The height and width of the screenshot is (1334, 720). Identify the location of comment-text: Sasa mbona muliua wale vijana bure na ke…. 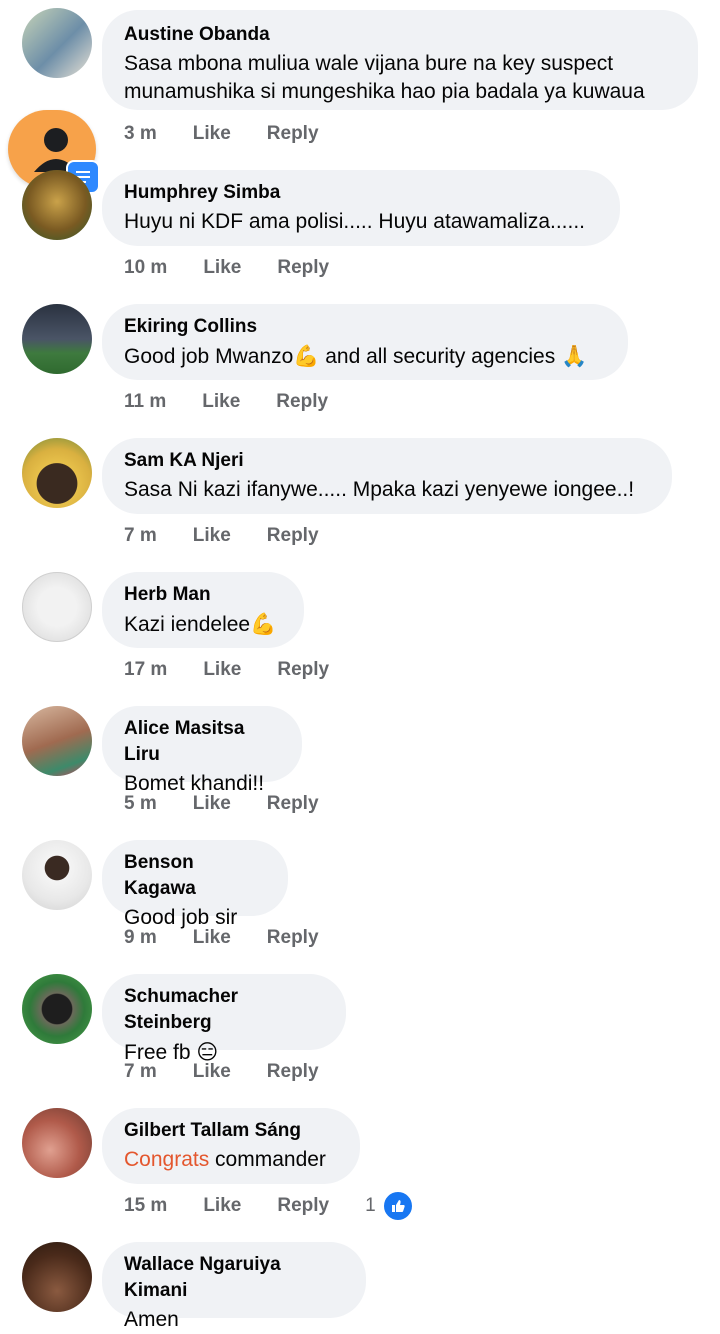
(384, 77).